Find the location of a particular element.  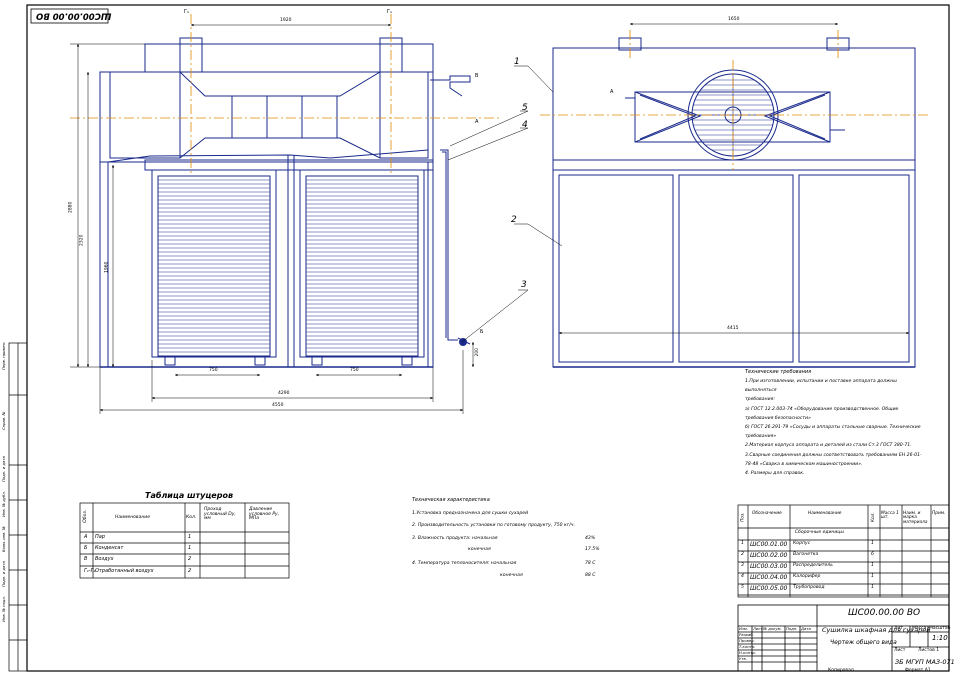

marker-a-side: А is located at coordinates (612, 92).